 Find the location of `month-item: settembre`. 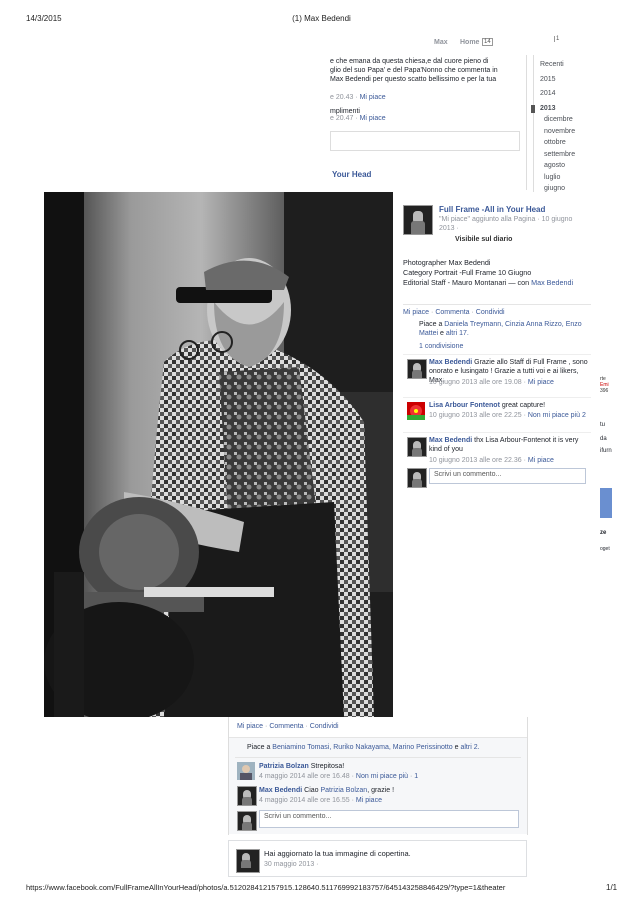

month-item: settembre is located at coordinates (557, 155).